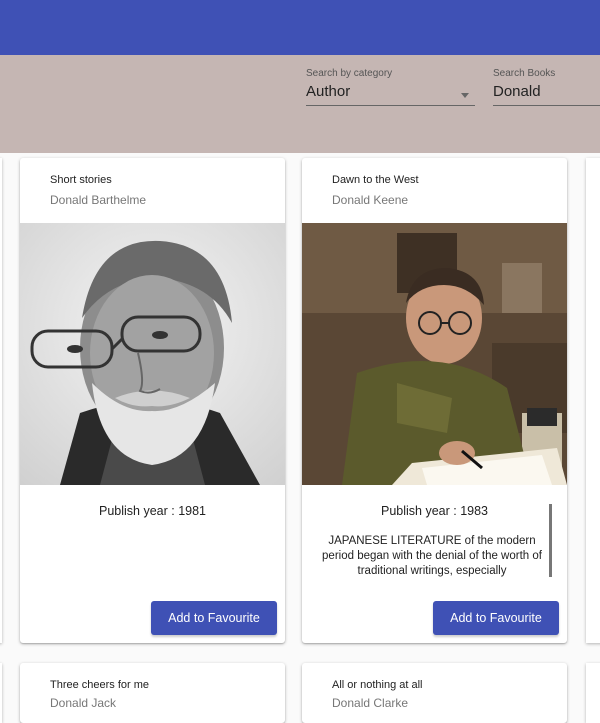 This screenshot has height=723, width=600. I want to click on book-title: Three cheers for me, so click(100, 685).